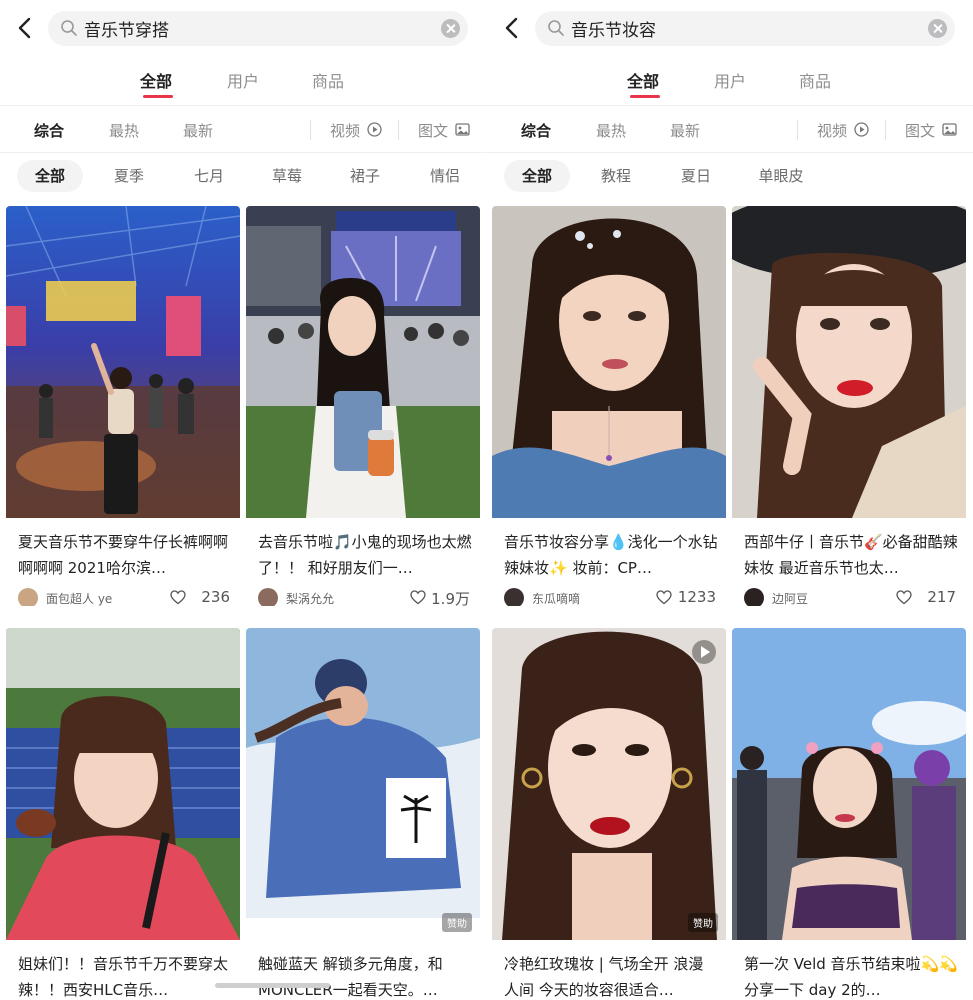  Describe the element at coordinates (450, 598) in the screenshot. I see `like-count: 1.9万` at that location.